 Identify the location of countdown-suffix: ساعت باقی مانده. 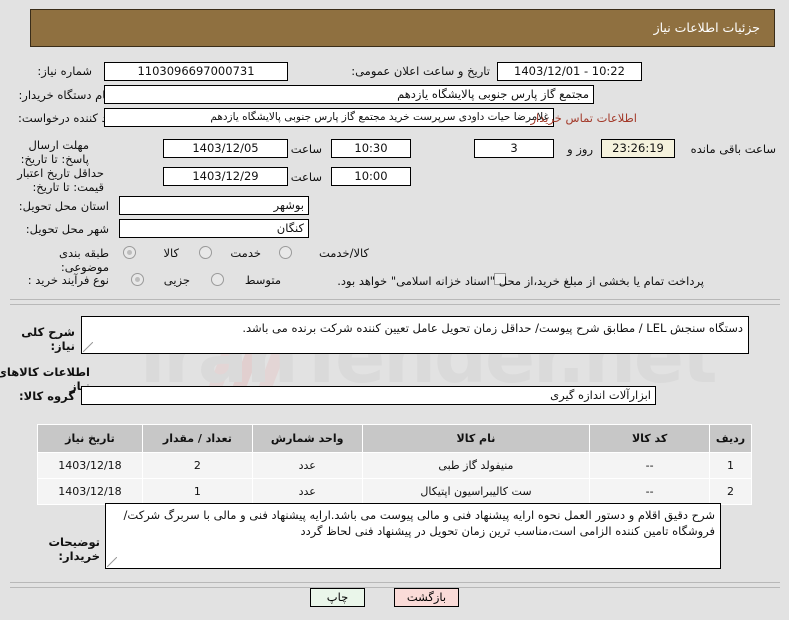
(733, 149).